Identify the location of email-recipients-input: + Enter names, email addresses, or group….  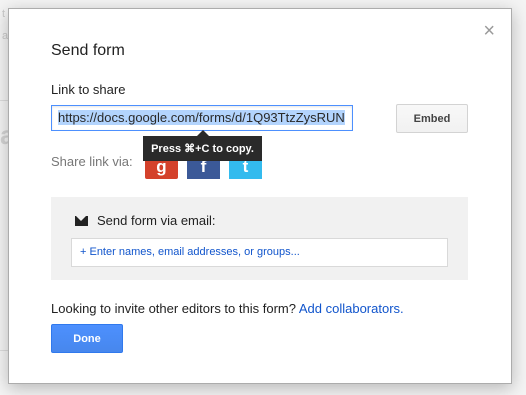
(259, 252).